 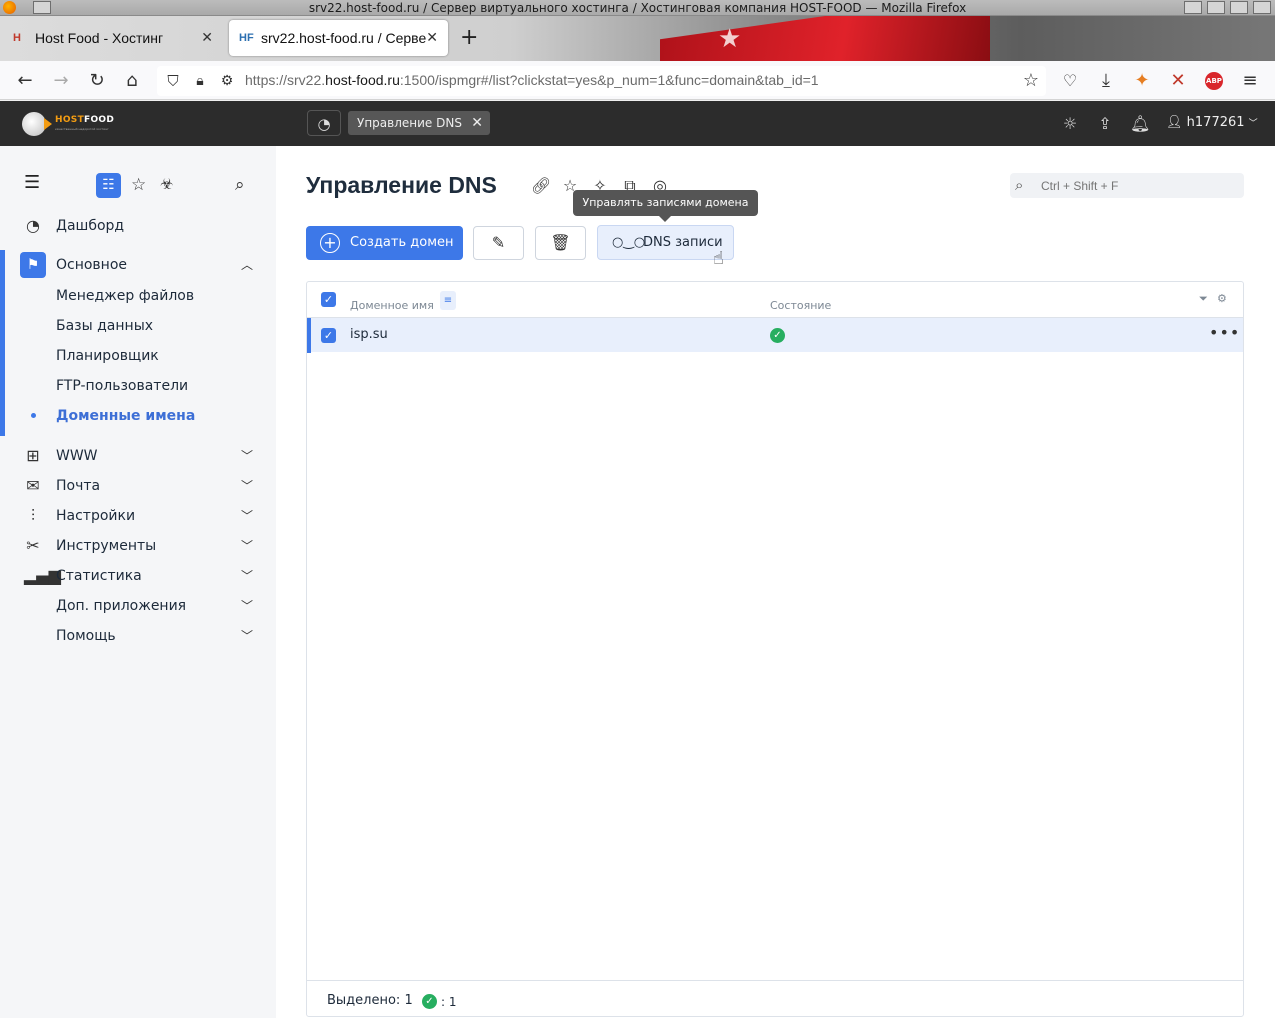 I want to click on create-domain-button: + Создать домен, so click(x=384, y=243).